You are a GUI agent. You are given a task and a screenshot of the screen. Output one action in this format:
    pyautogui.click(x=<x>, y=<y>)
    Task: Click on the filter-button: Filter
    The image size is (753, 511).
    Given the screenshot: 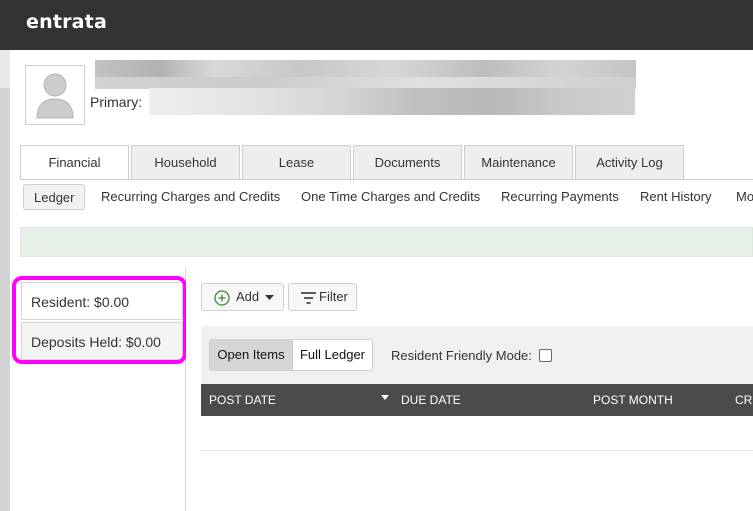 What is the action you would take?
    pyautogui.click(x=322, y=297)
    